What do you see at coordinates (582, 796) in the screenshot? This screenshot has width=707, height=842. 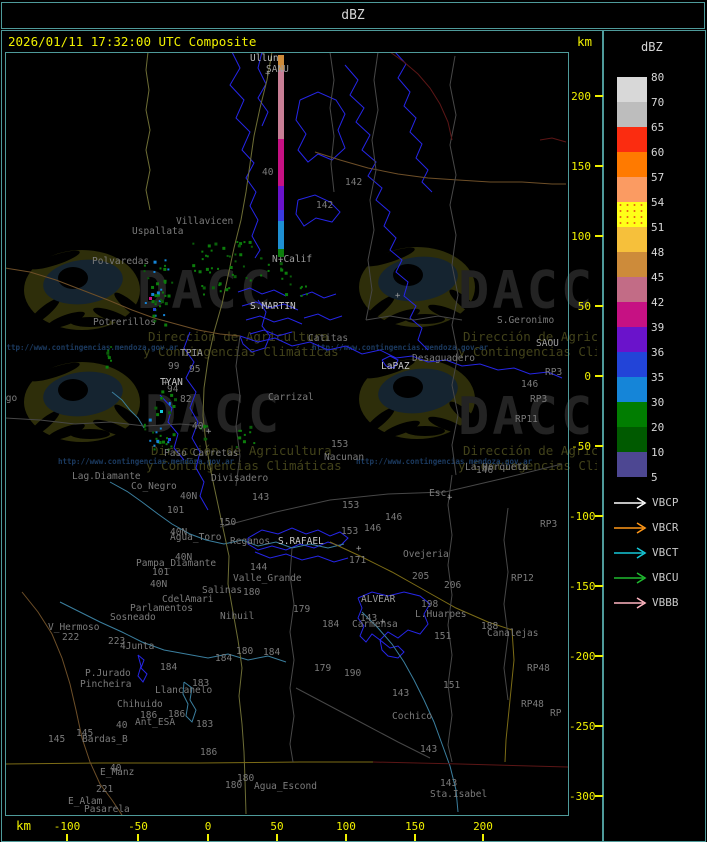 I see `y-tick-label: -300` at bounding box center [582, 796].